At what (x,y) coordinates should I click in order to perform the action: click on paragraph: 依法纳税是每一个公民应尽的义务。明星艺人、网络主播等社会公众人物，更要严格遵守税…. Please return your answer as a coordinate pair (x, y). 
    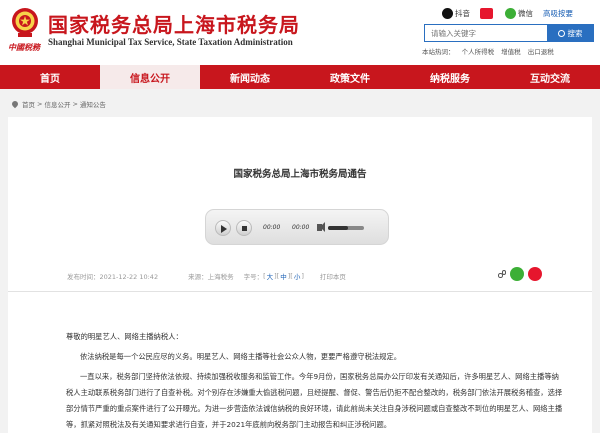
    Looking at the image, I should click on (241, 356).